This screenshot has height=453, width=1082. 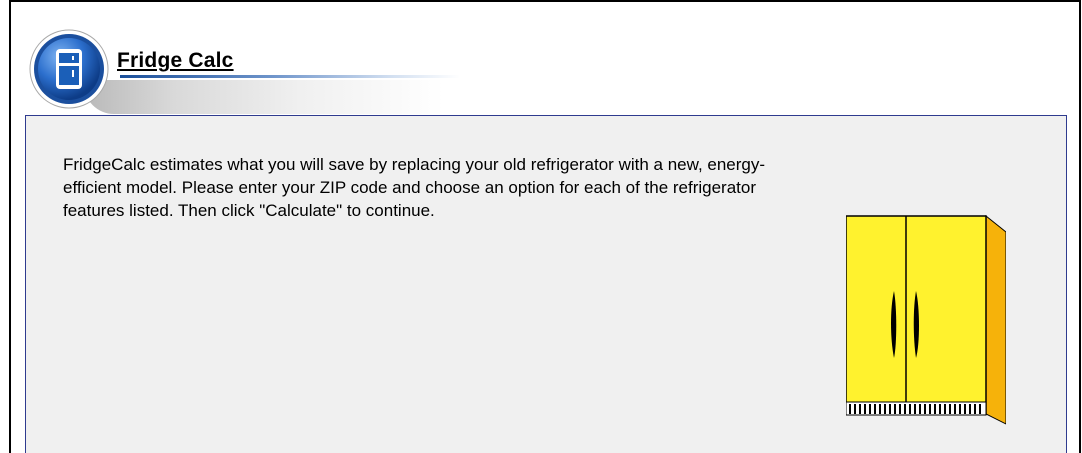 I want to click on title-underline-rule, so click(x=290, y=76).